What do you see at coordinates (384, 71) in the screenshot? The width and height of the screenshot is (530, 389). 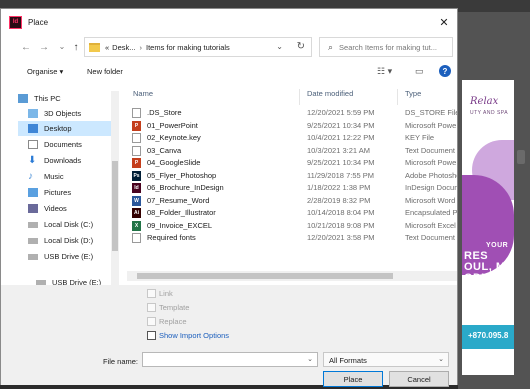 I see `view-options-icon: ☷ ▾` at bounding box center [384, 71].